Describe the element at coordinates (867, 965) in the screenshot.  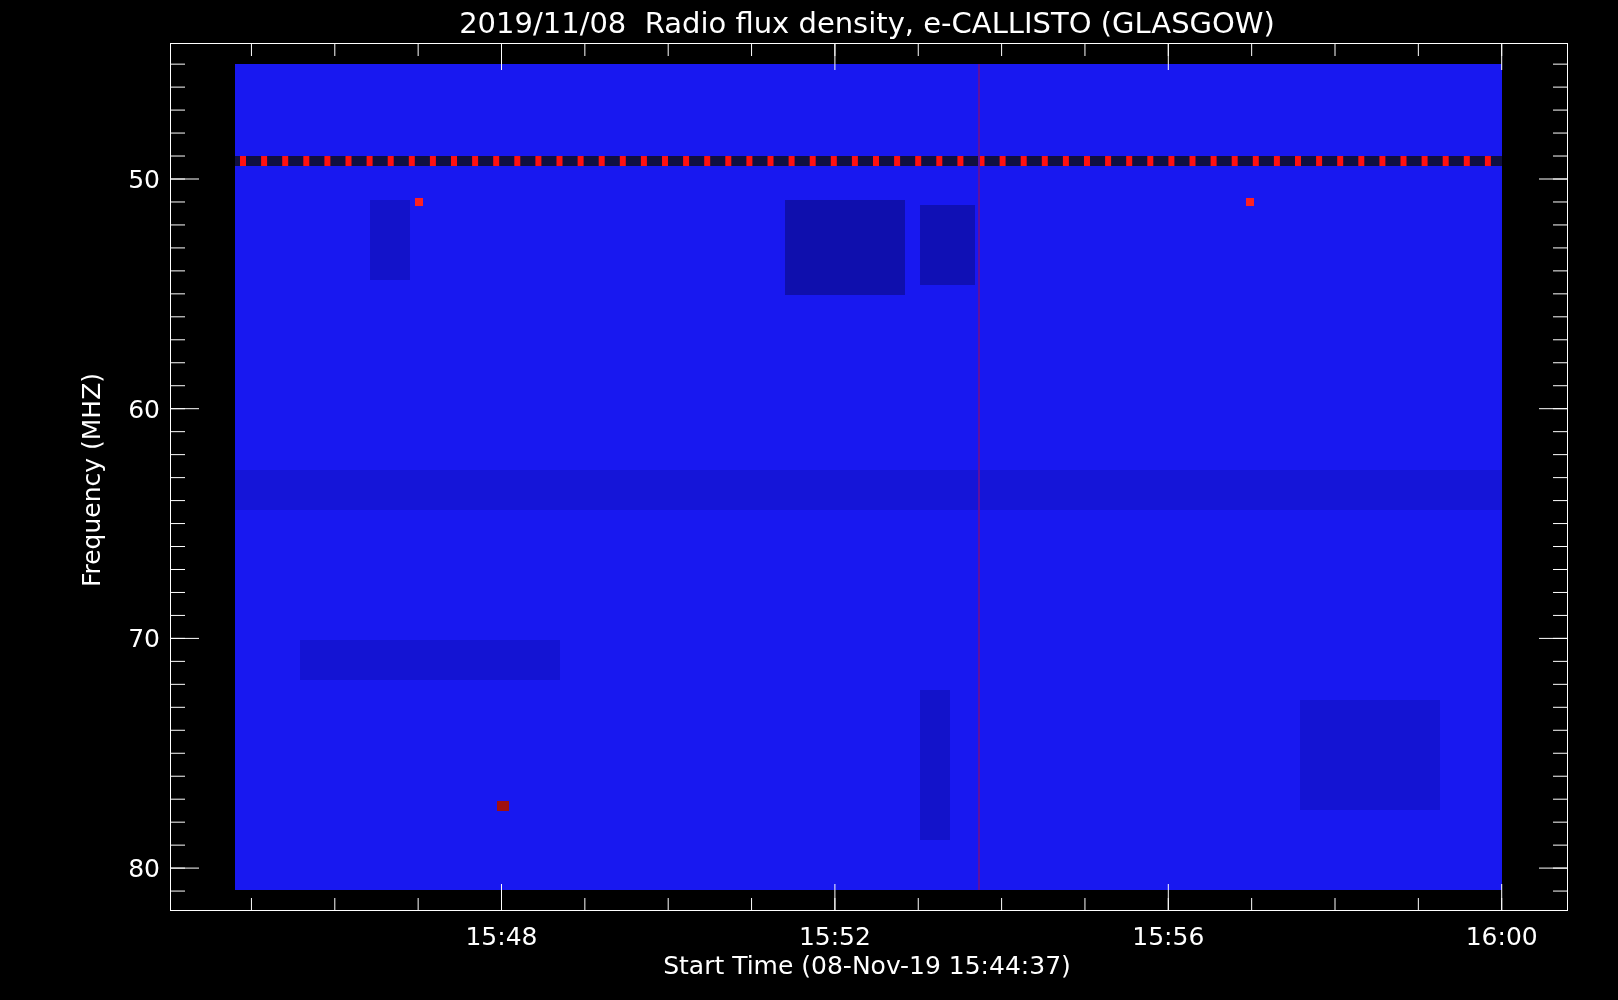
I see `x-axis-label: Start Time (08-Nov-19 15:44:37)` at that location.